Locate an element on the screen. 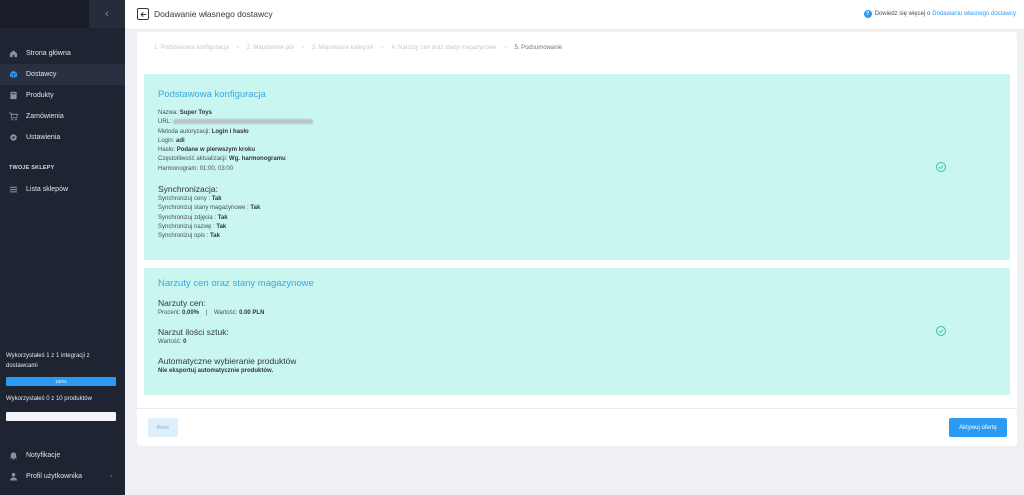  usage-products-text: Wykorzystałeś 0 z 10 produktów is located at coordinates (49, 399).